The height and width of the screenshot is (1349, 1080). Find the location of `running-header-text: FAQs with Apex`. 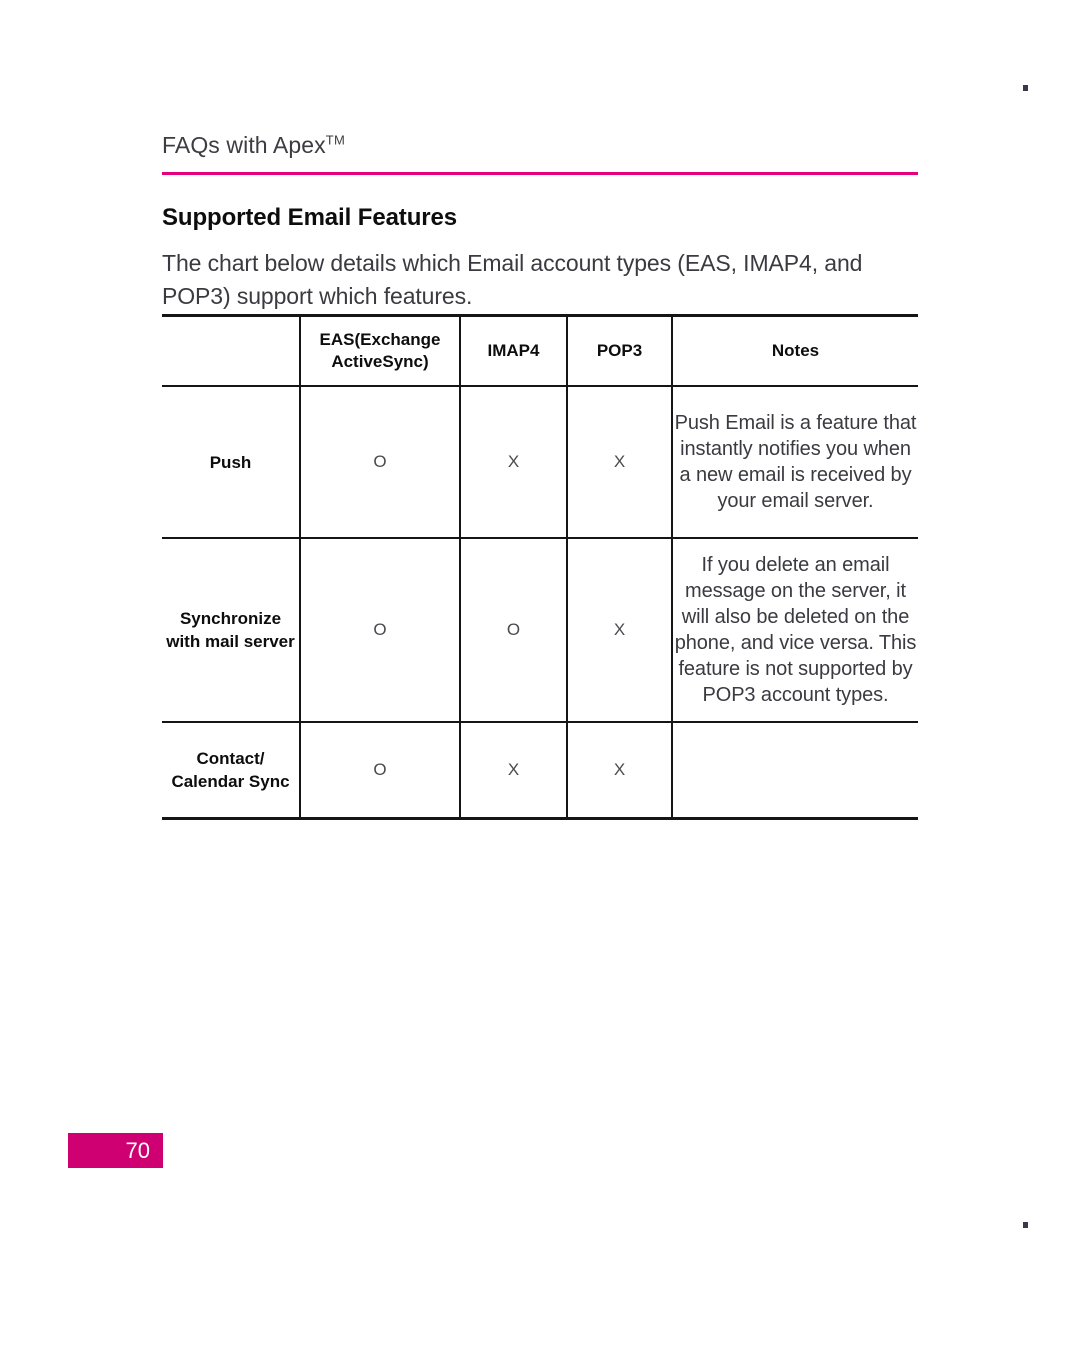

running-header-text: FAQs with Apex is located at coordinates (244, 145).